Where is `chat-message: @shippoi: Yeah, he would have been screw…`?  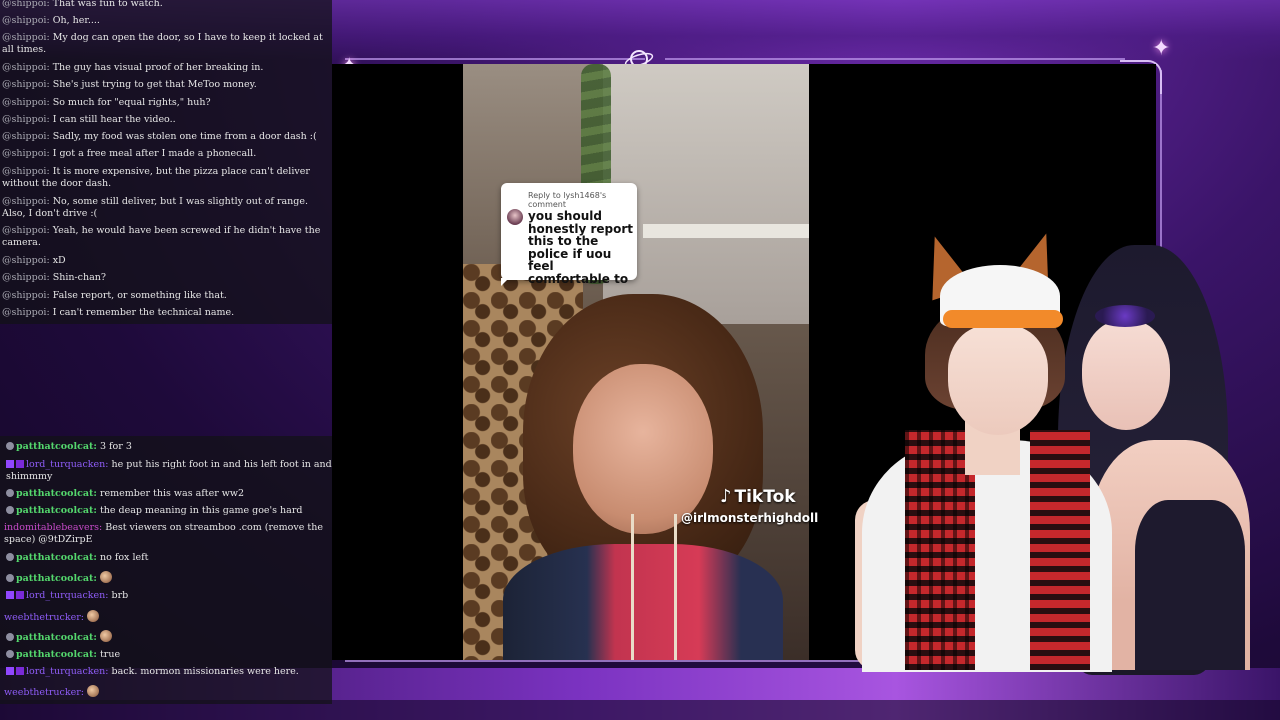 chat-message: @shippoi: Yeah, he would have been screw… is located at coordinates (165, 237).